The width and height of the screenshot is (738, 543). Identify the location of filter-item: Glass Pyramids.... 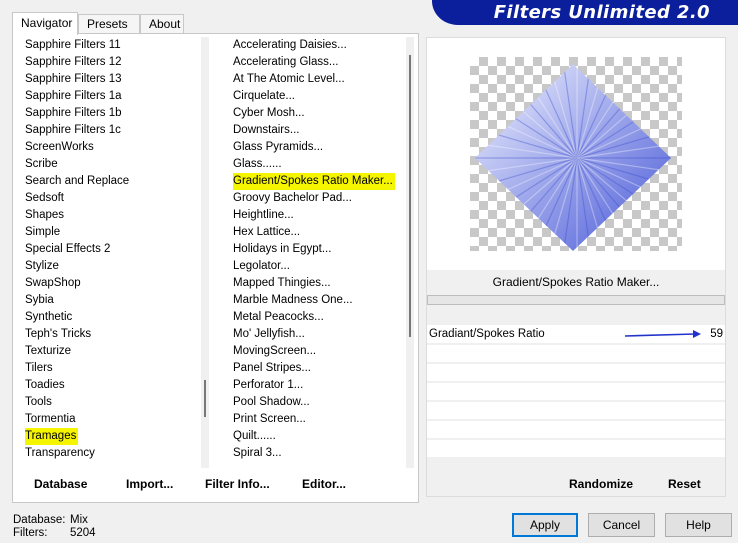
(316, 147).